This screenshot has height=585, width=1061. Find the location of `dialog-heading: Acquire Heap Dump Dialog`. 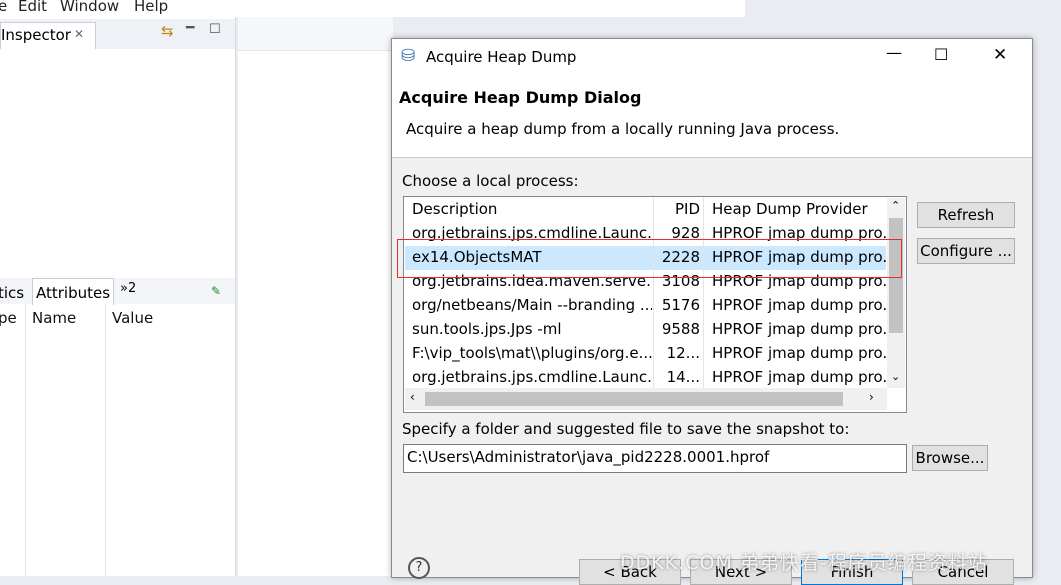

dialog-heading: Acquire Heap Dump Dialog is located at coordinates (520, 97).